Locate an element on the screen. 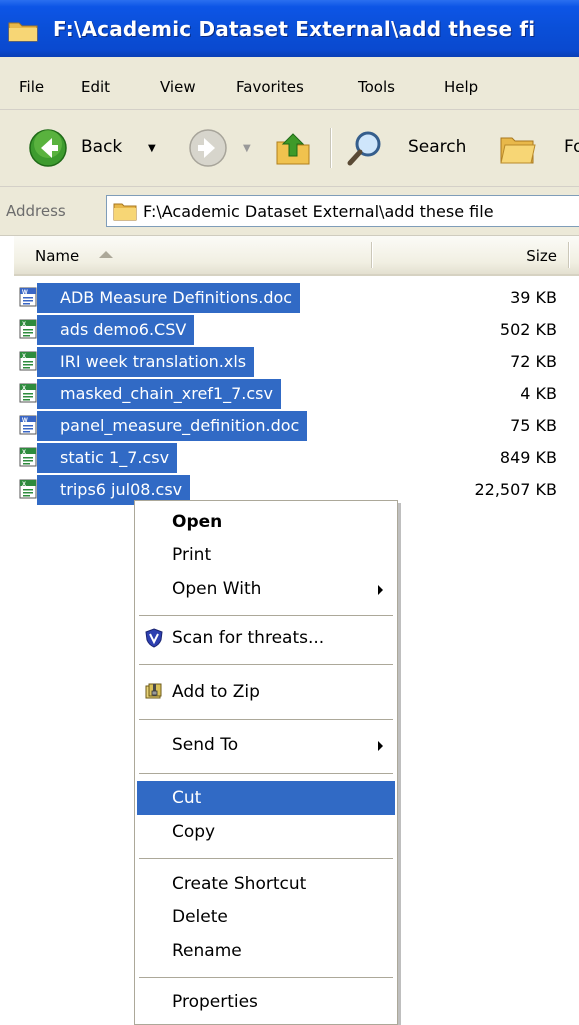 The width and height of the screenshot is (579, 1025). file-name: ads demo6.CSV is located at coordinates (116, 330).